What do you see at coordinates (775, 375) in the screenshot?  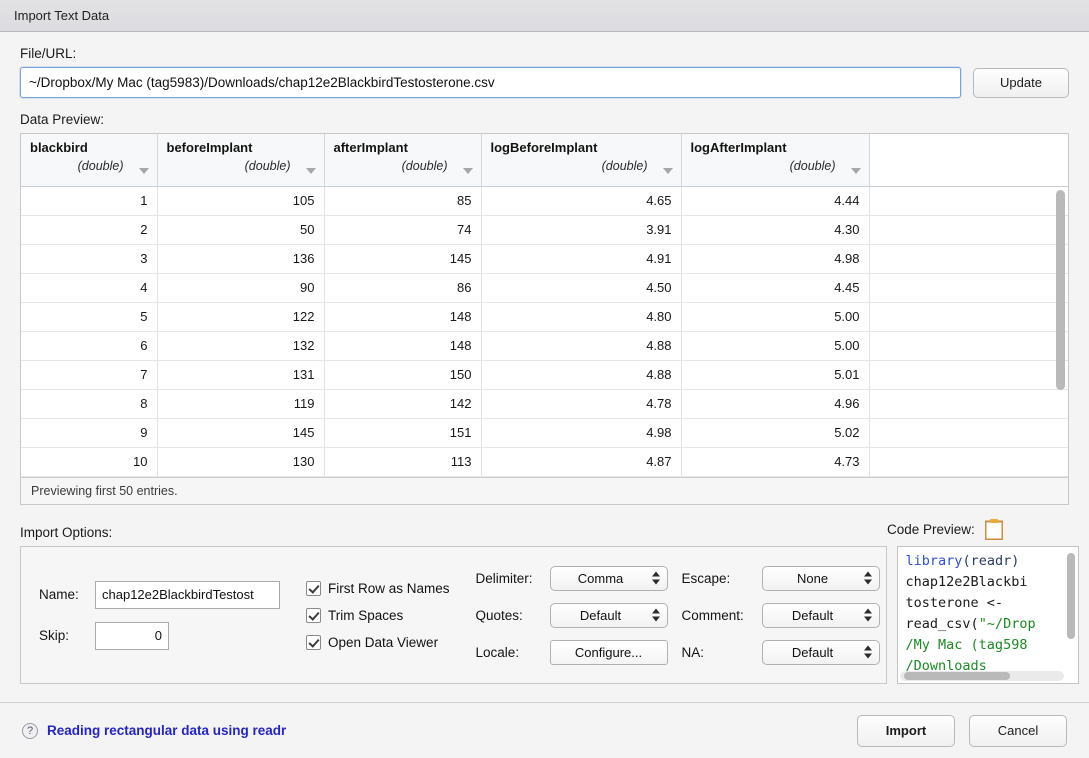 I see `table-cell: 5.01` at bounding box center [775, 375].